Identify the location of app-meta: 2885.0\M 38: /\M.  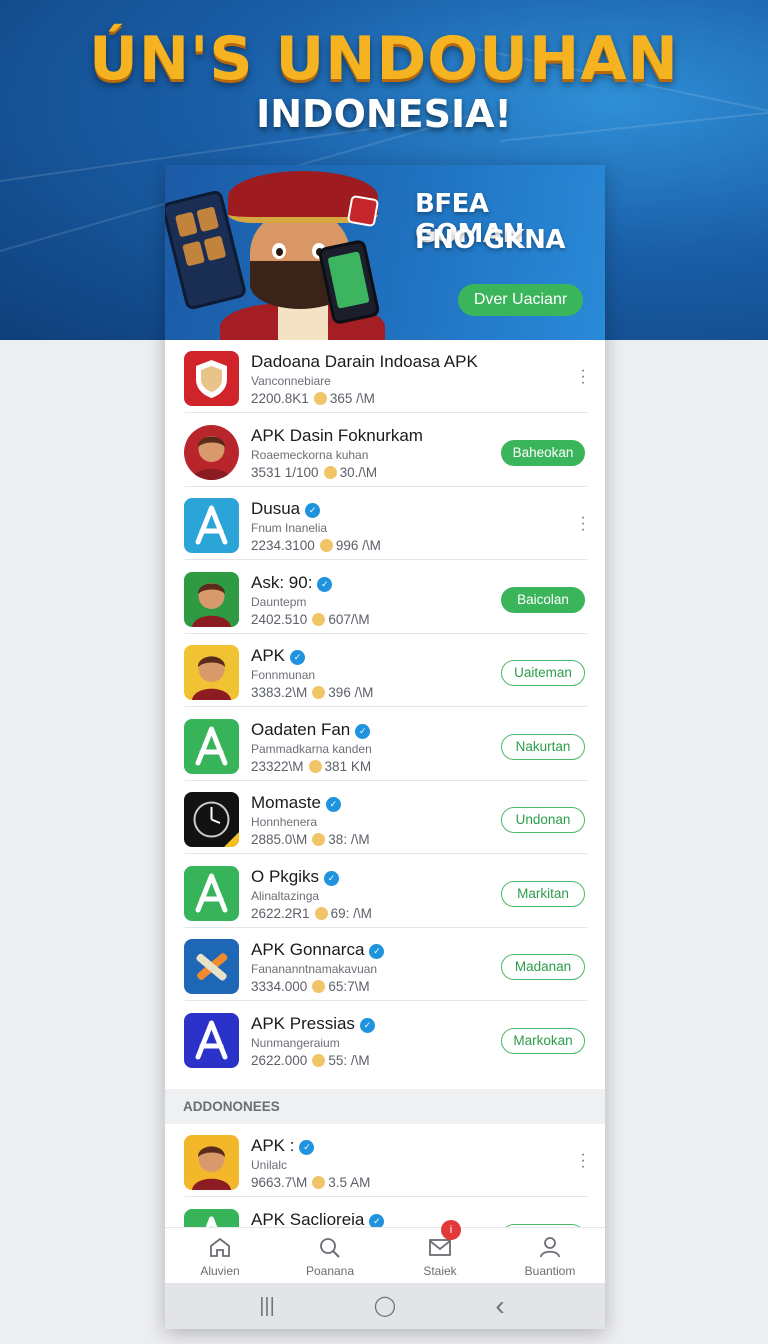
(310, 839).